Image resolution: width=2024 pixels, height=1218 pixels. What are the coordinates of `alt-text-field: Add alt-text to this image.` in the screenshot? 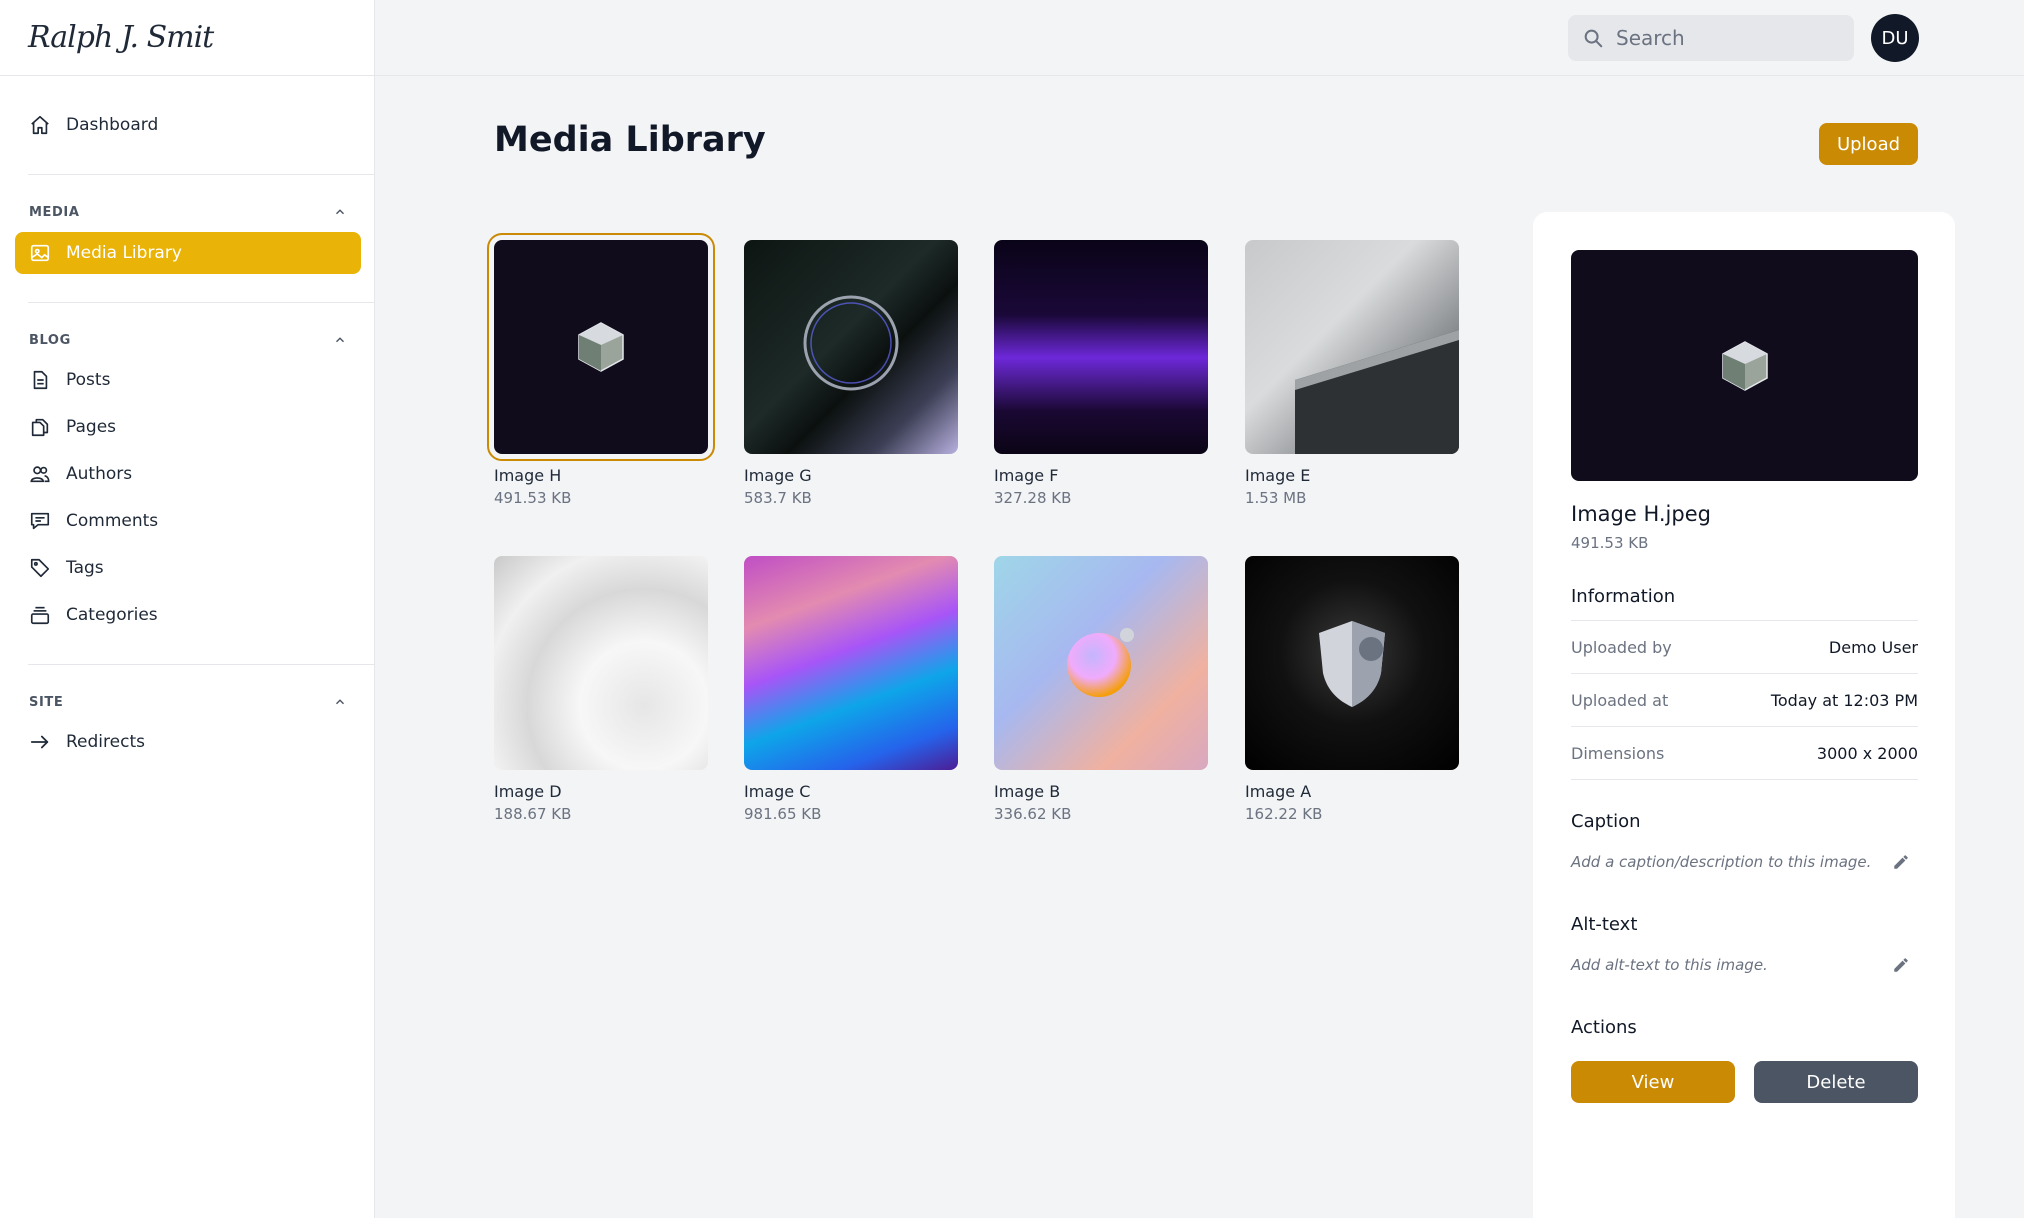 It's located at (1744, 965).